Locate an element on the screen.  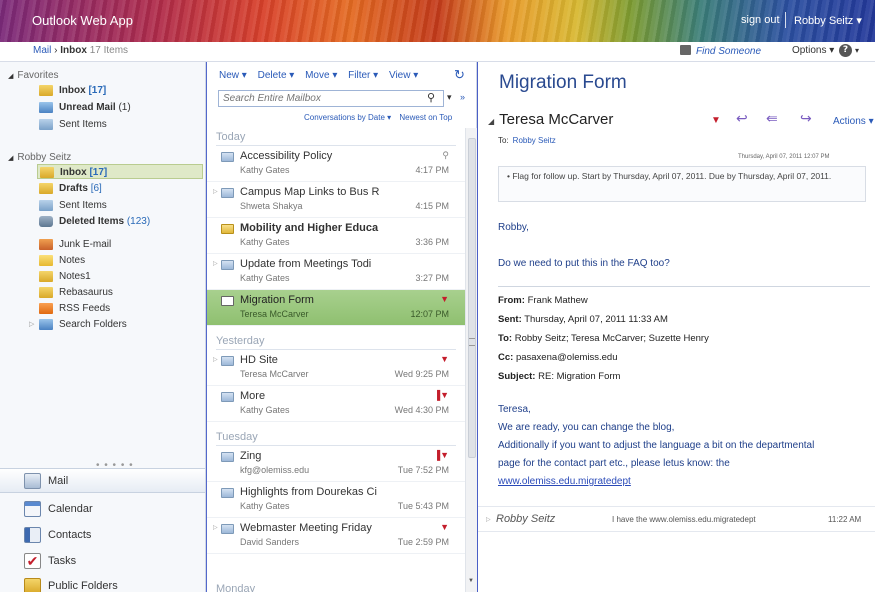
forward-icon: ↪ is located at coordinates (806, 118).